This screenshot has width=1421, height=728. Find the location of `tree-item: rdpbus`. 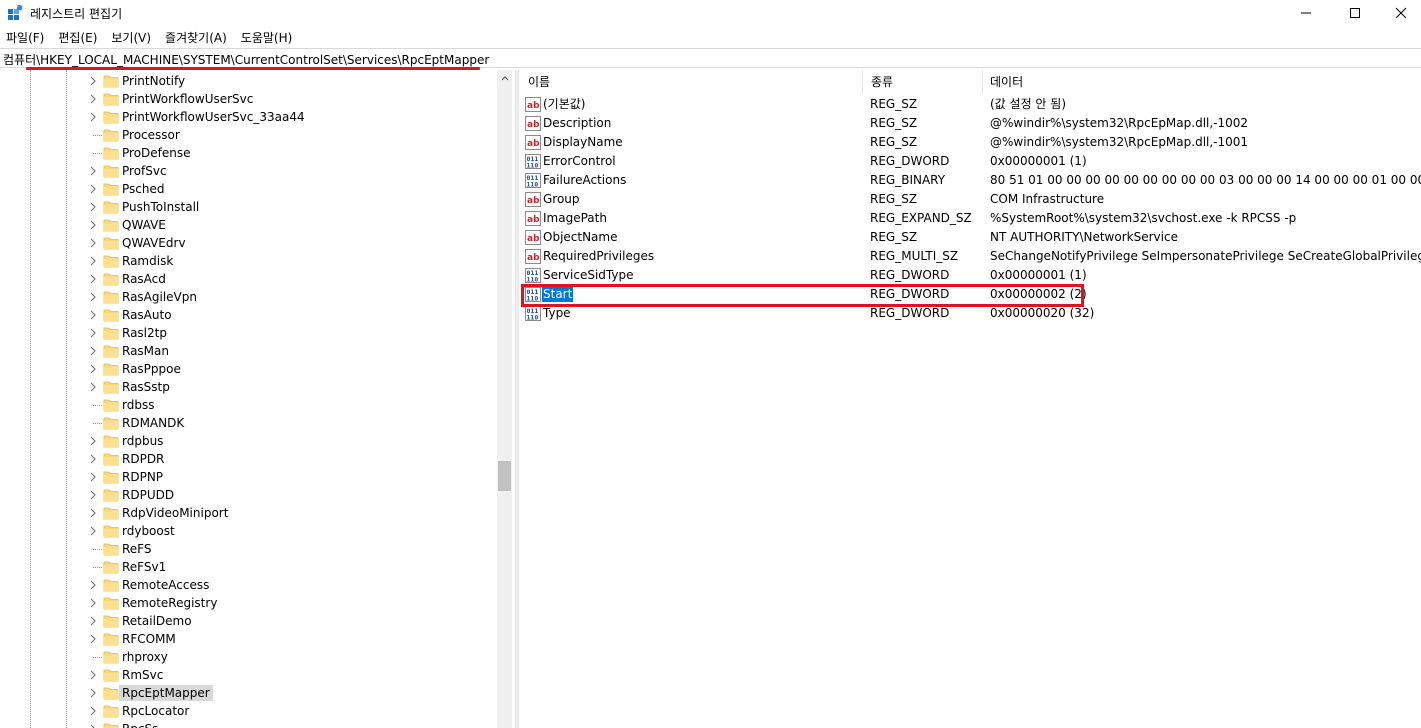

tree-item: rdpbus is located at coordinates (248, 441).